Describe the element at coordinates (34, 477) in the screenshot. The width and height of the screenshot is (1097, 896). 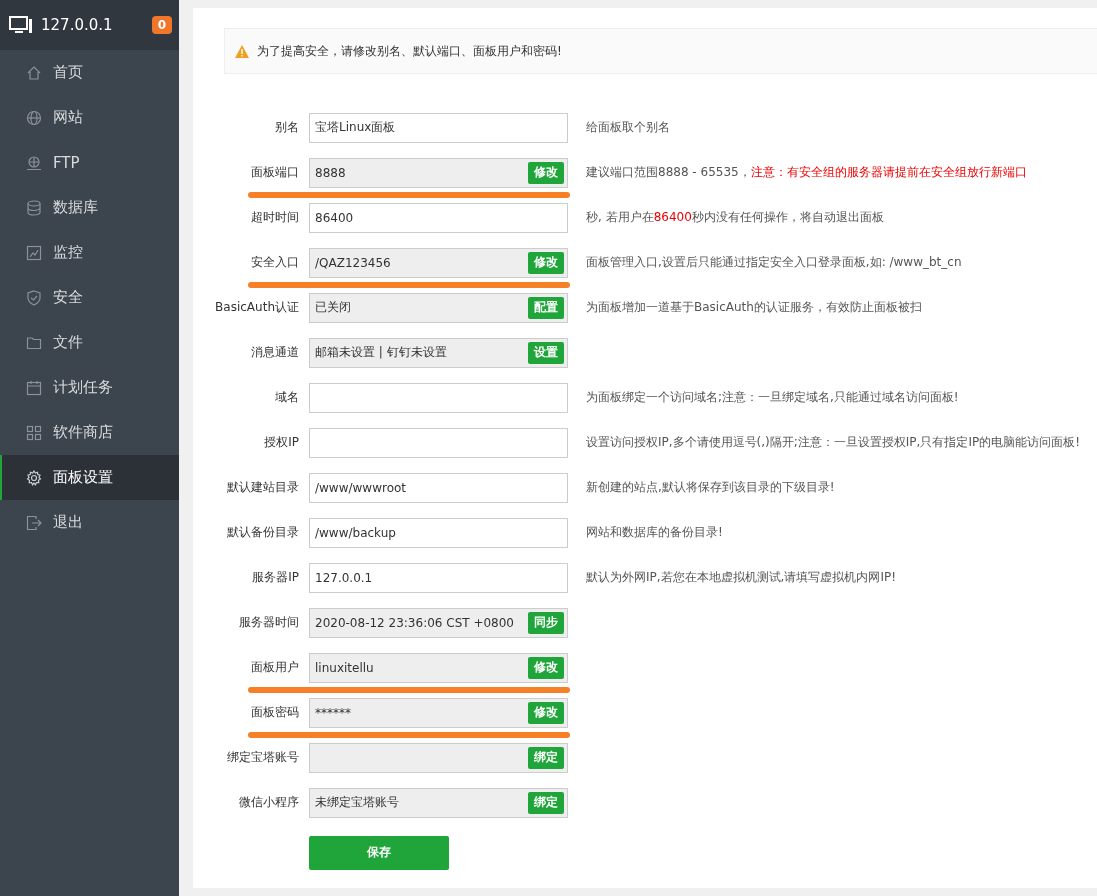
I see `settings-icon` at that location.